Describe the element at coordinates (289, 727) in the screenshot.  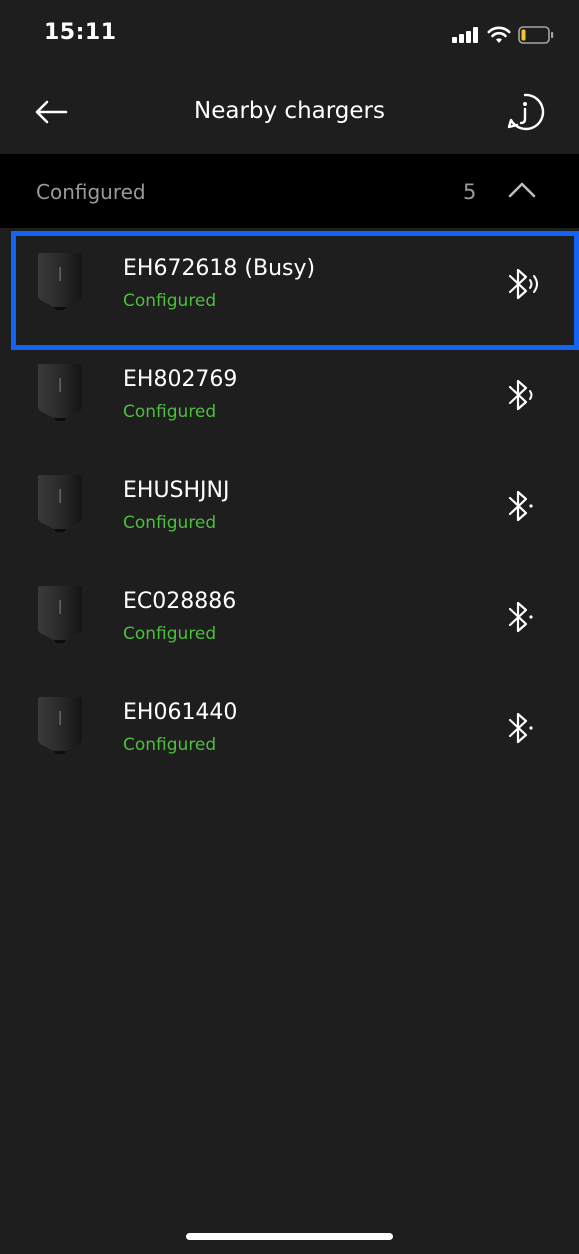
I see `charger-item: EH061440 Configured` at that location.